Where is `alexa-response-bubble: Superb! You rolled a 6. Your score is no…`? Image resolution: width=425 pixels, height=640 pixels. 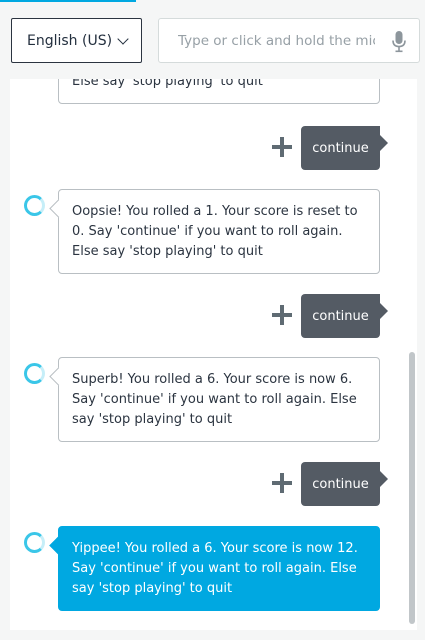 alexa-response-bubble: Superb! You rolled a 6. Your score is no… is located at coordinates (219, 399).